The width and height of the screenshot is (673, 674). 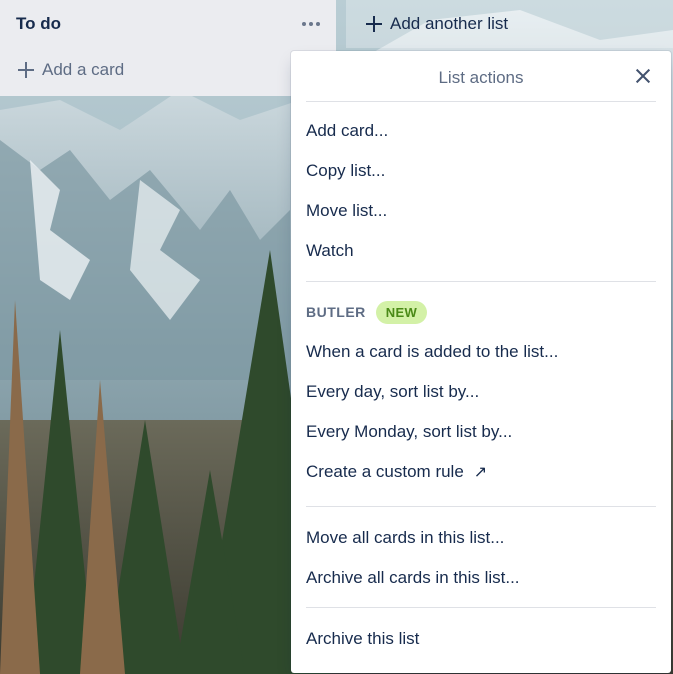 I want to click on add-card-label: Add a card, so click(x=83, y=69).